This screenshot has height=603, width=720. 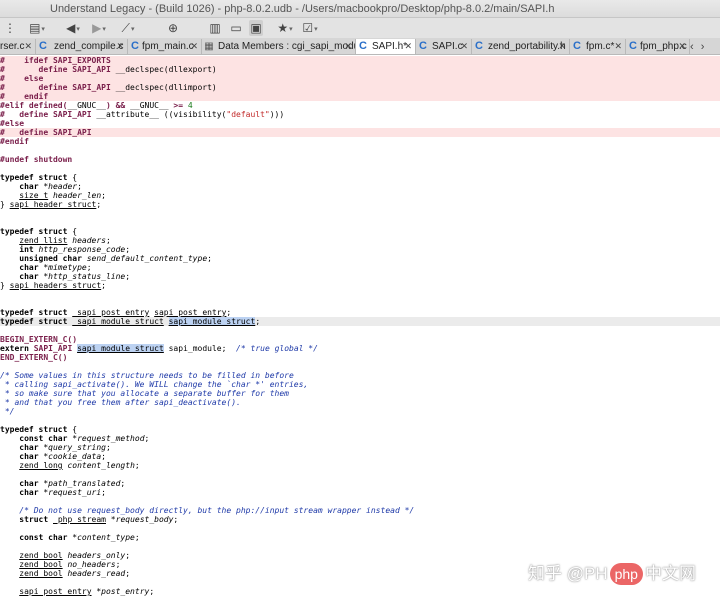 What do you see at coordinates (444, 46) in the screenshot?
I see `tab-sapi-c: C SAPI.c ✕` at bounding box center [444, 46].